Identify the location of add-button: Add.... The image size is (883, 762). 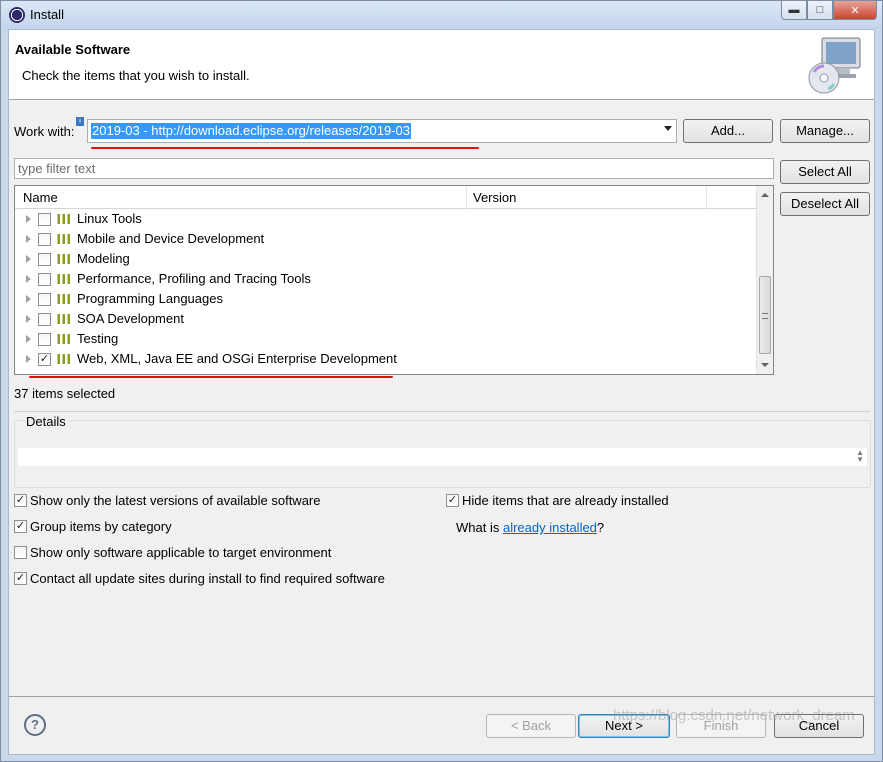
(728, 131).